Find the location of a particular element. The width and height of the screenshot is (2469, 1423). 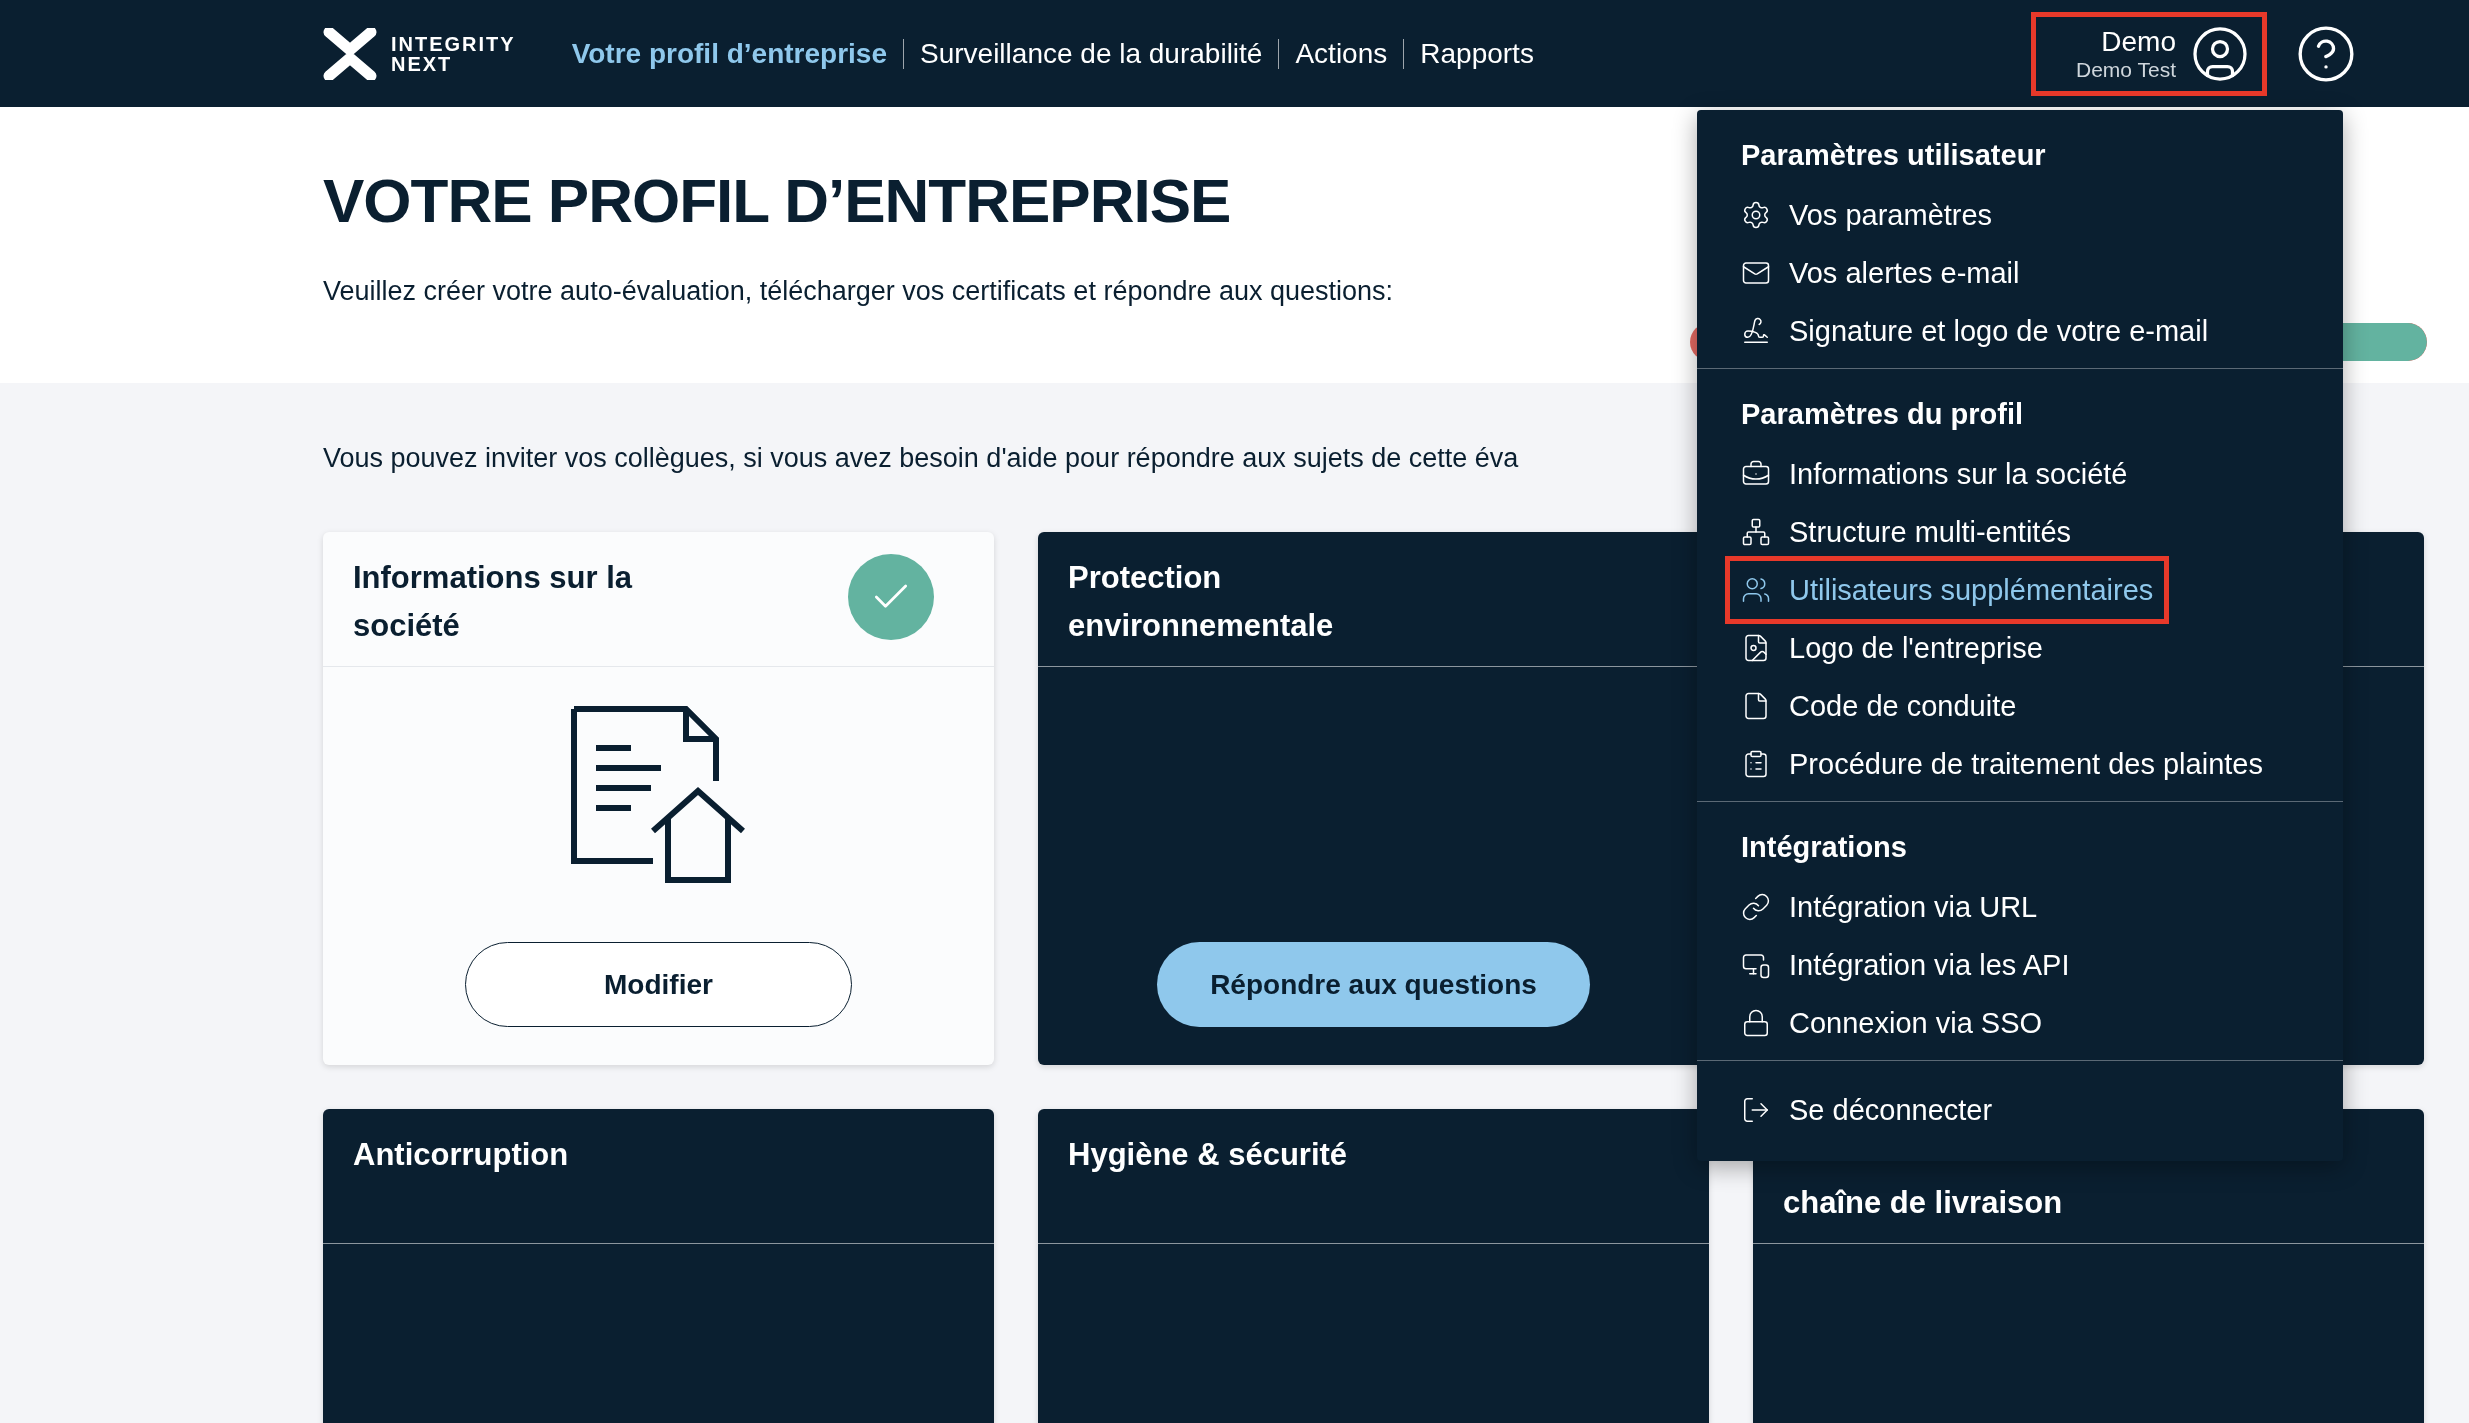

menu-item: Vos paramètres is located at coordinates (1867, 215).